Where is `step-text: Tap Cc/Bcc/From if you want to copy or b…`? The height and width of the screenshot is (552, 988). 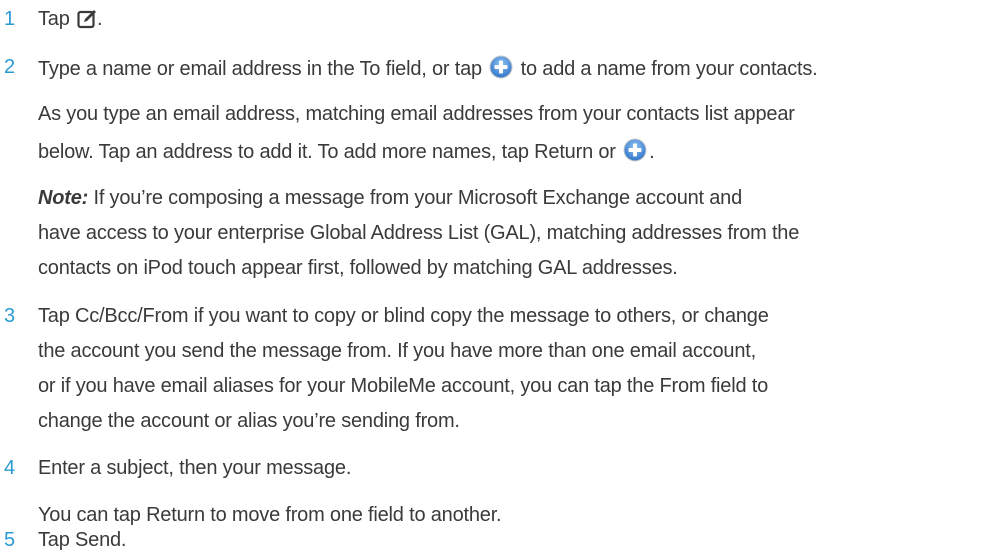
step-text: Tap Cc/Bcc/From if you want to copy or b… is located at coordinates (403, 316).